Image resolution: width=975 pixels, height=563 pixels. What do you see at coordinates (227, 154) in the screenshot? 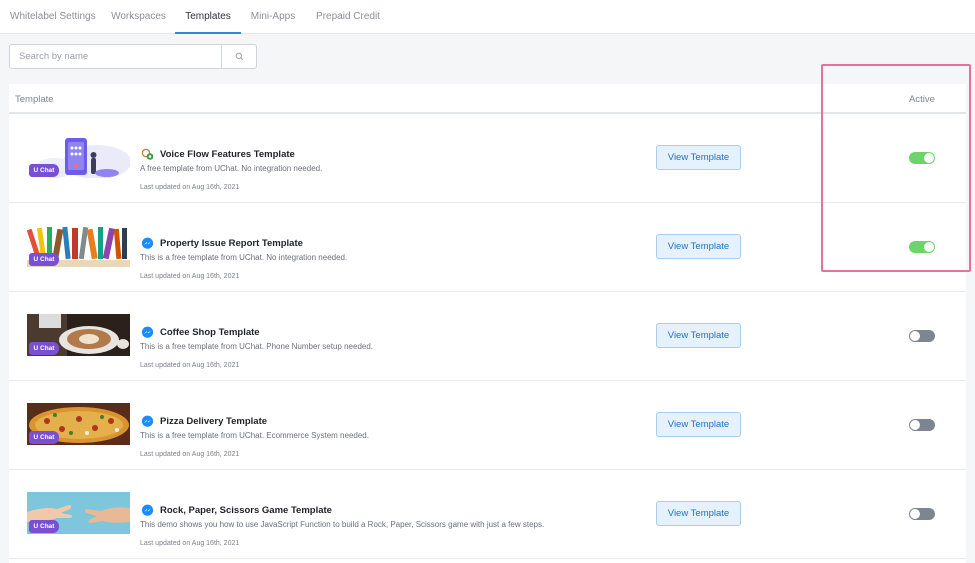
I see `template-title: Voice Flow Features Template` at bounding box center [227, 154].